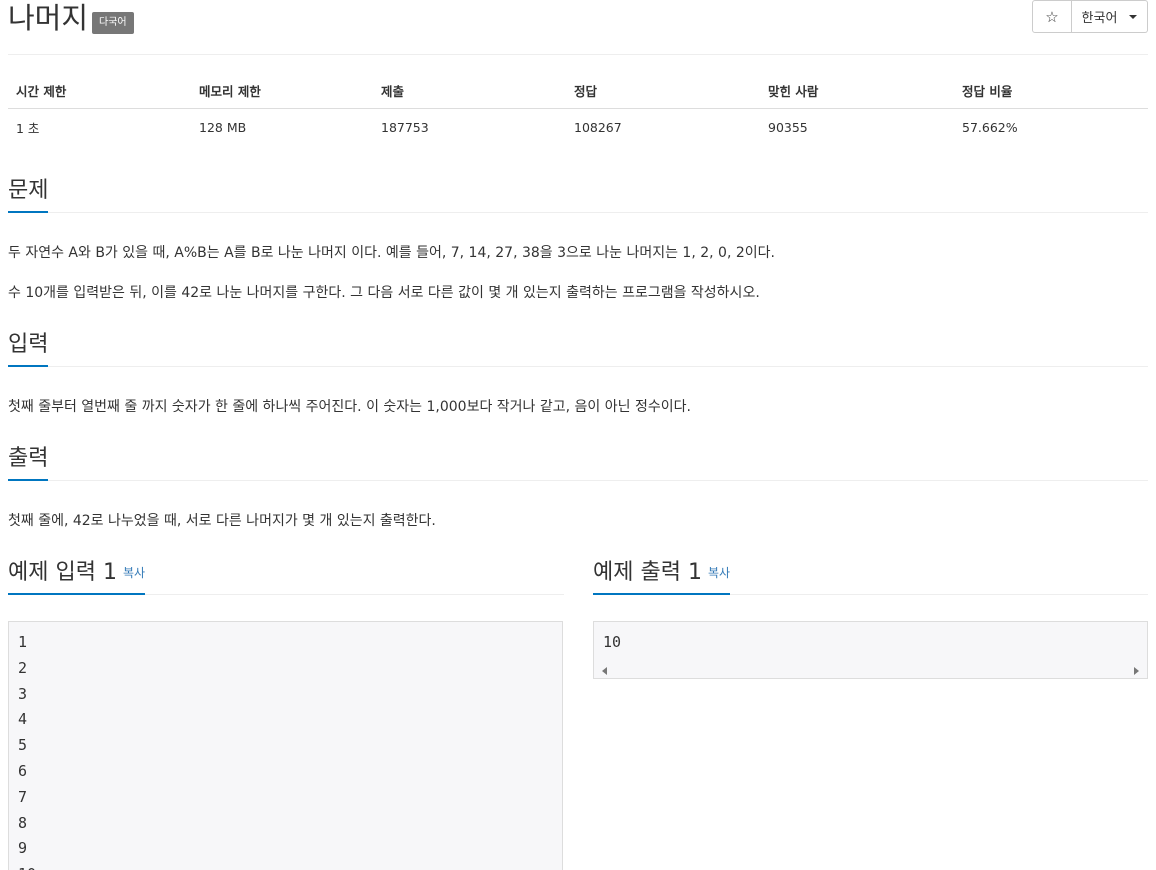 The width and height of the screenshot is (1156, 870). What do you see at coordinates (857, 90) in the screenshot?
I see `header-solved-users: 맞힌 사람` at bounding box center [857, 90].